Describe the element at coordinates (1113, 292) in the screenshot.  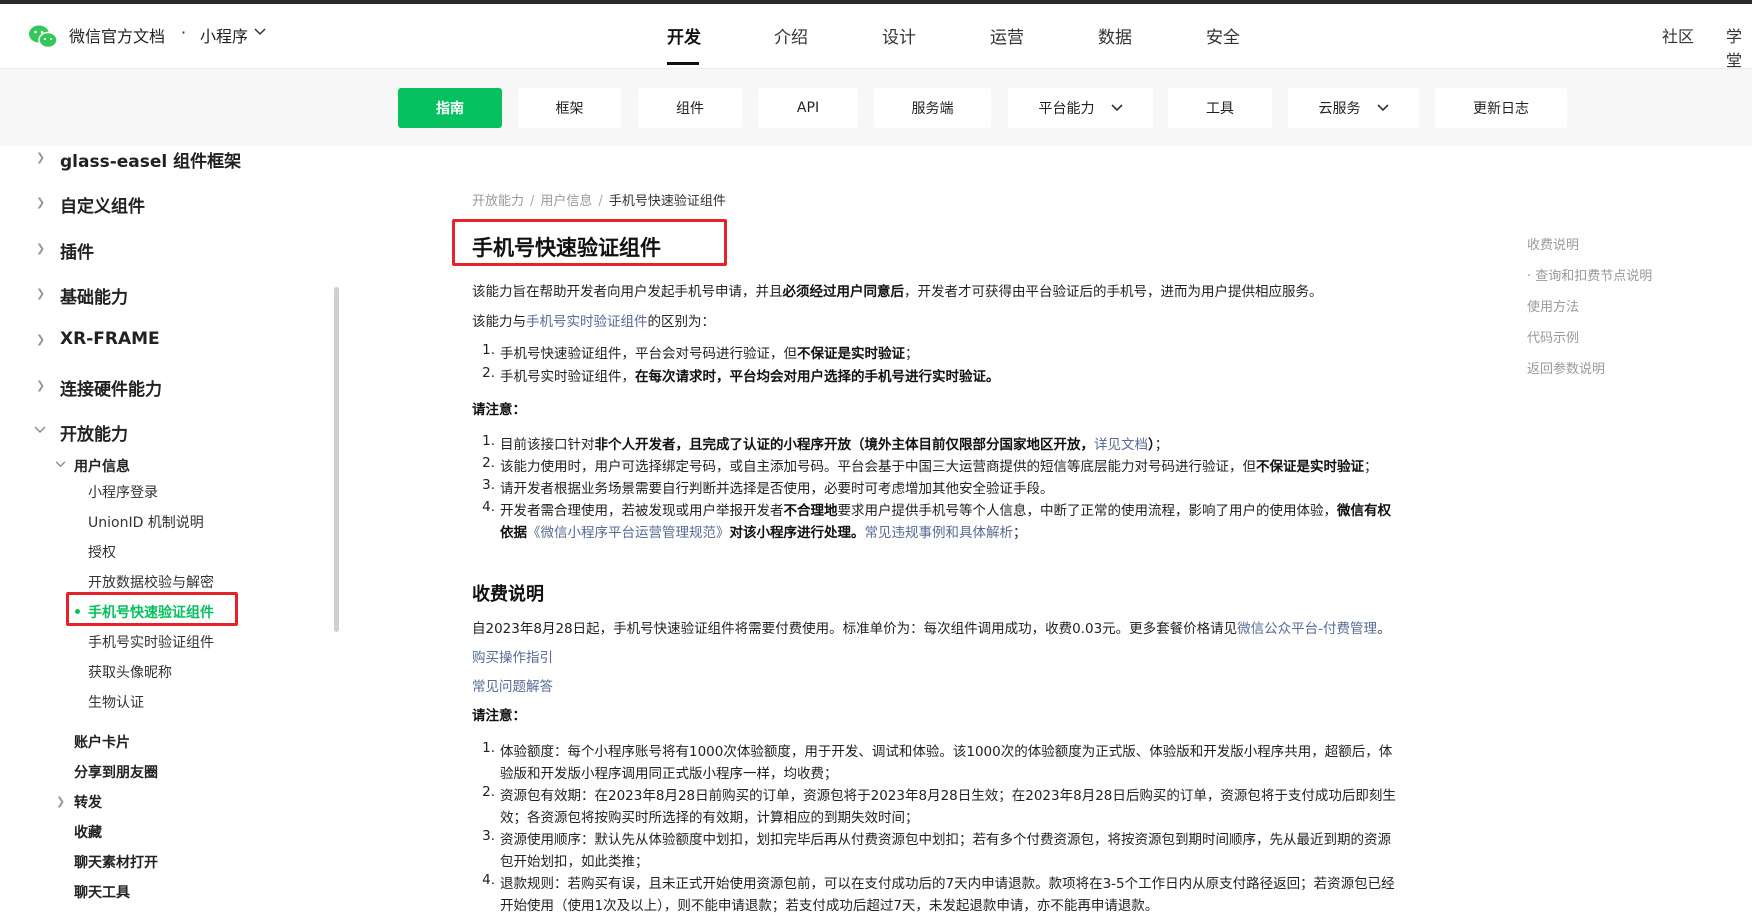
I see `text: ，开发者才可获得由平台验证后的手机号，进而为用户提供相应服务。` at that location.